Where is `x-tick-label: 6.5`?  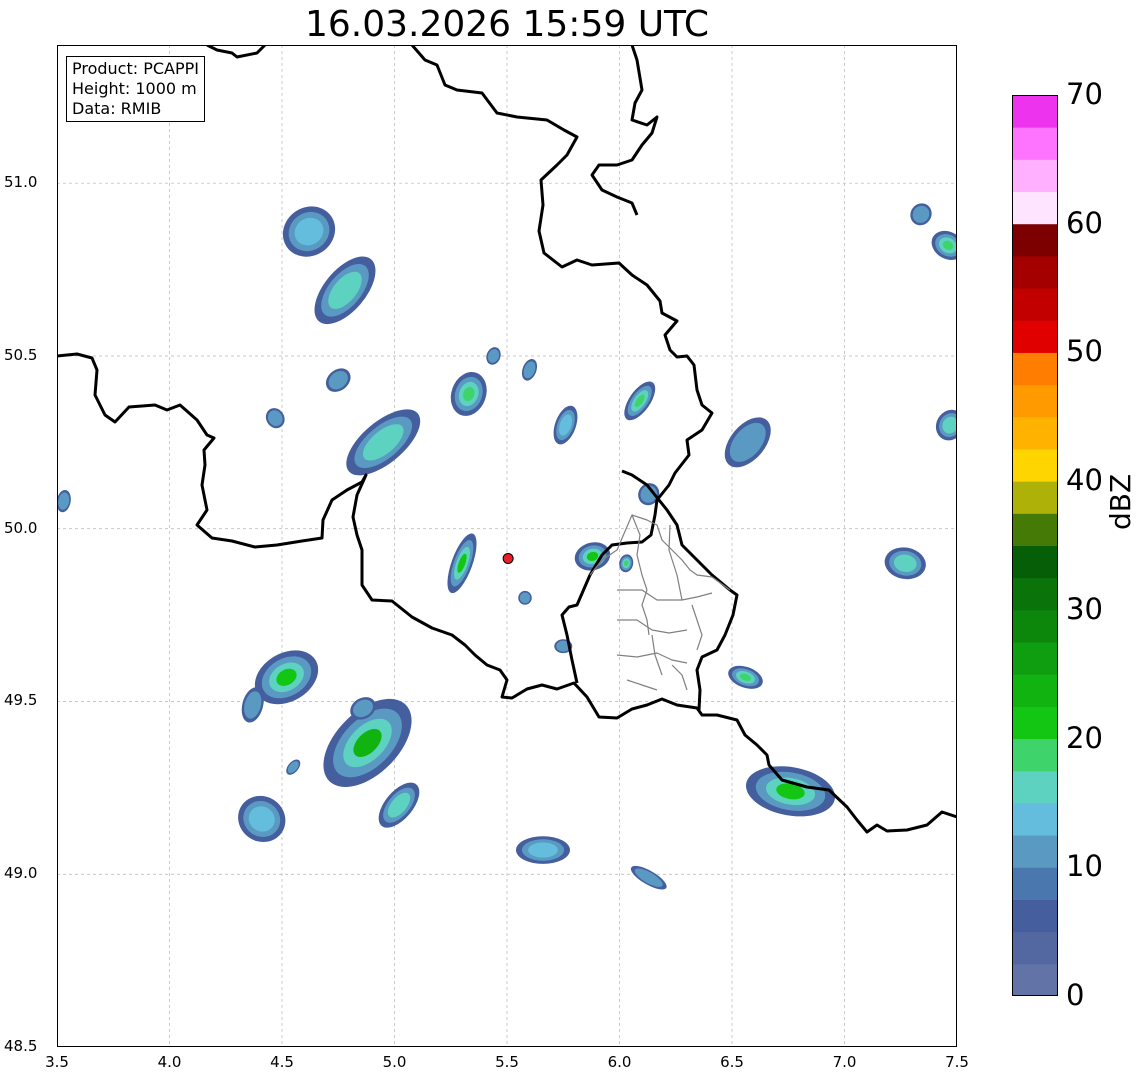
x-tick-label: 6.5 is located at coordinates (732, 1062).